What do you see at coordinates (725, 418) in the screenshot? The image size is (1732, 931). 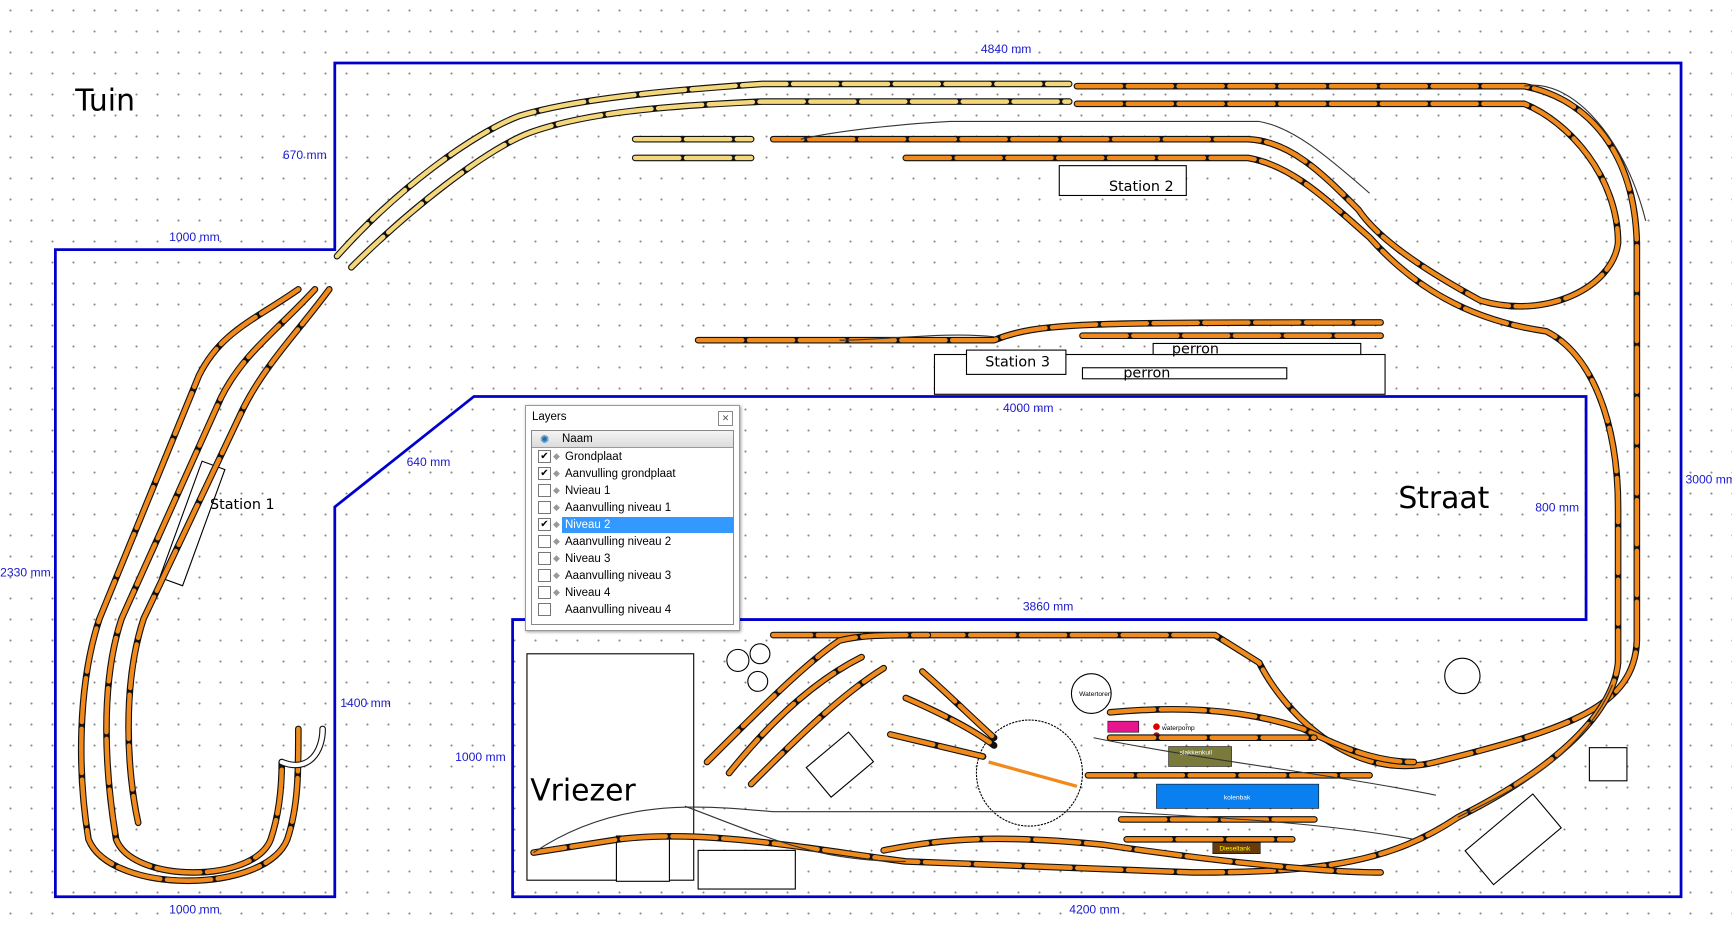 I see `close-icon: ✕` at bounding box center [725, 418].